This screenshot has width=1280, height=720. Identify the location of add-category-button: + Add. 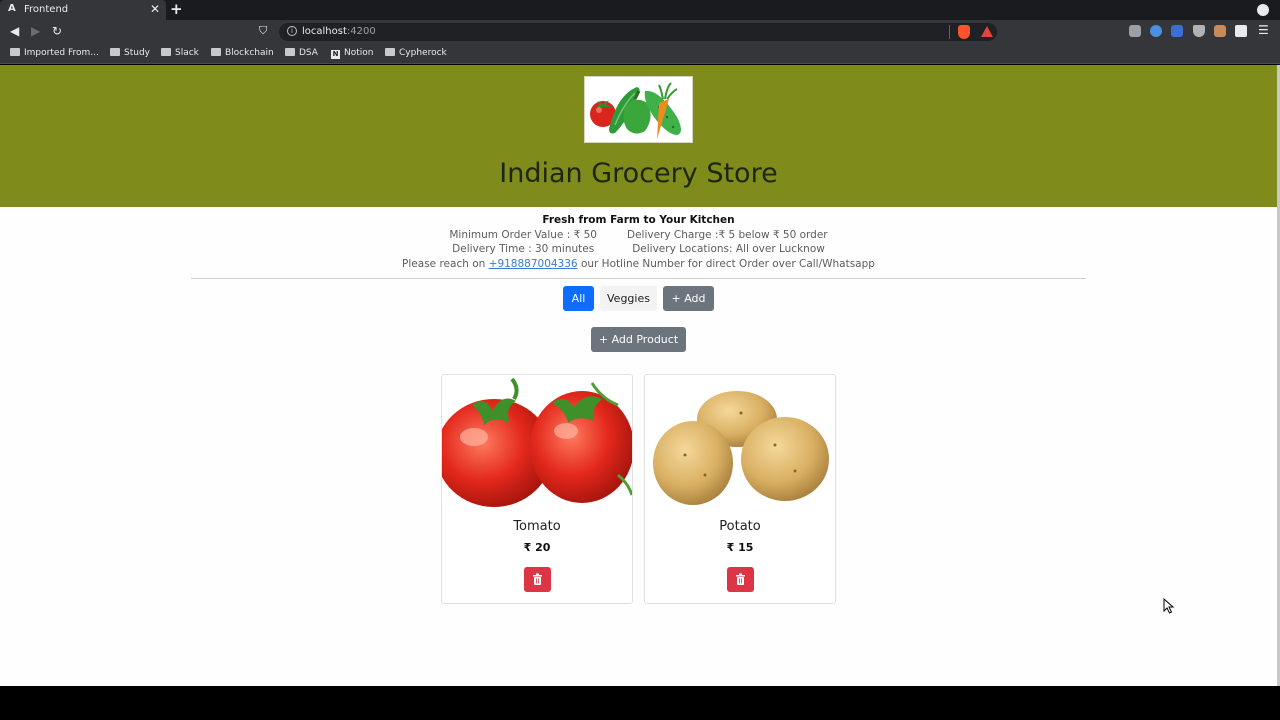
(688, 298).